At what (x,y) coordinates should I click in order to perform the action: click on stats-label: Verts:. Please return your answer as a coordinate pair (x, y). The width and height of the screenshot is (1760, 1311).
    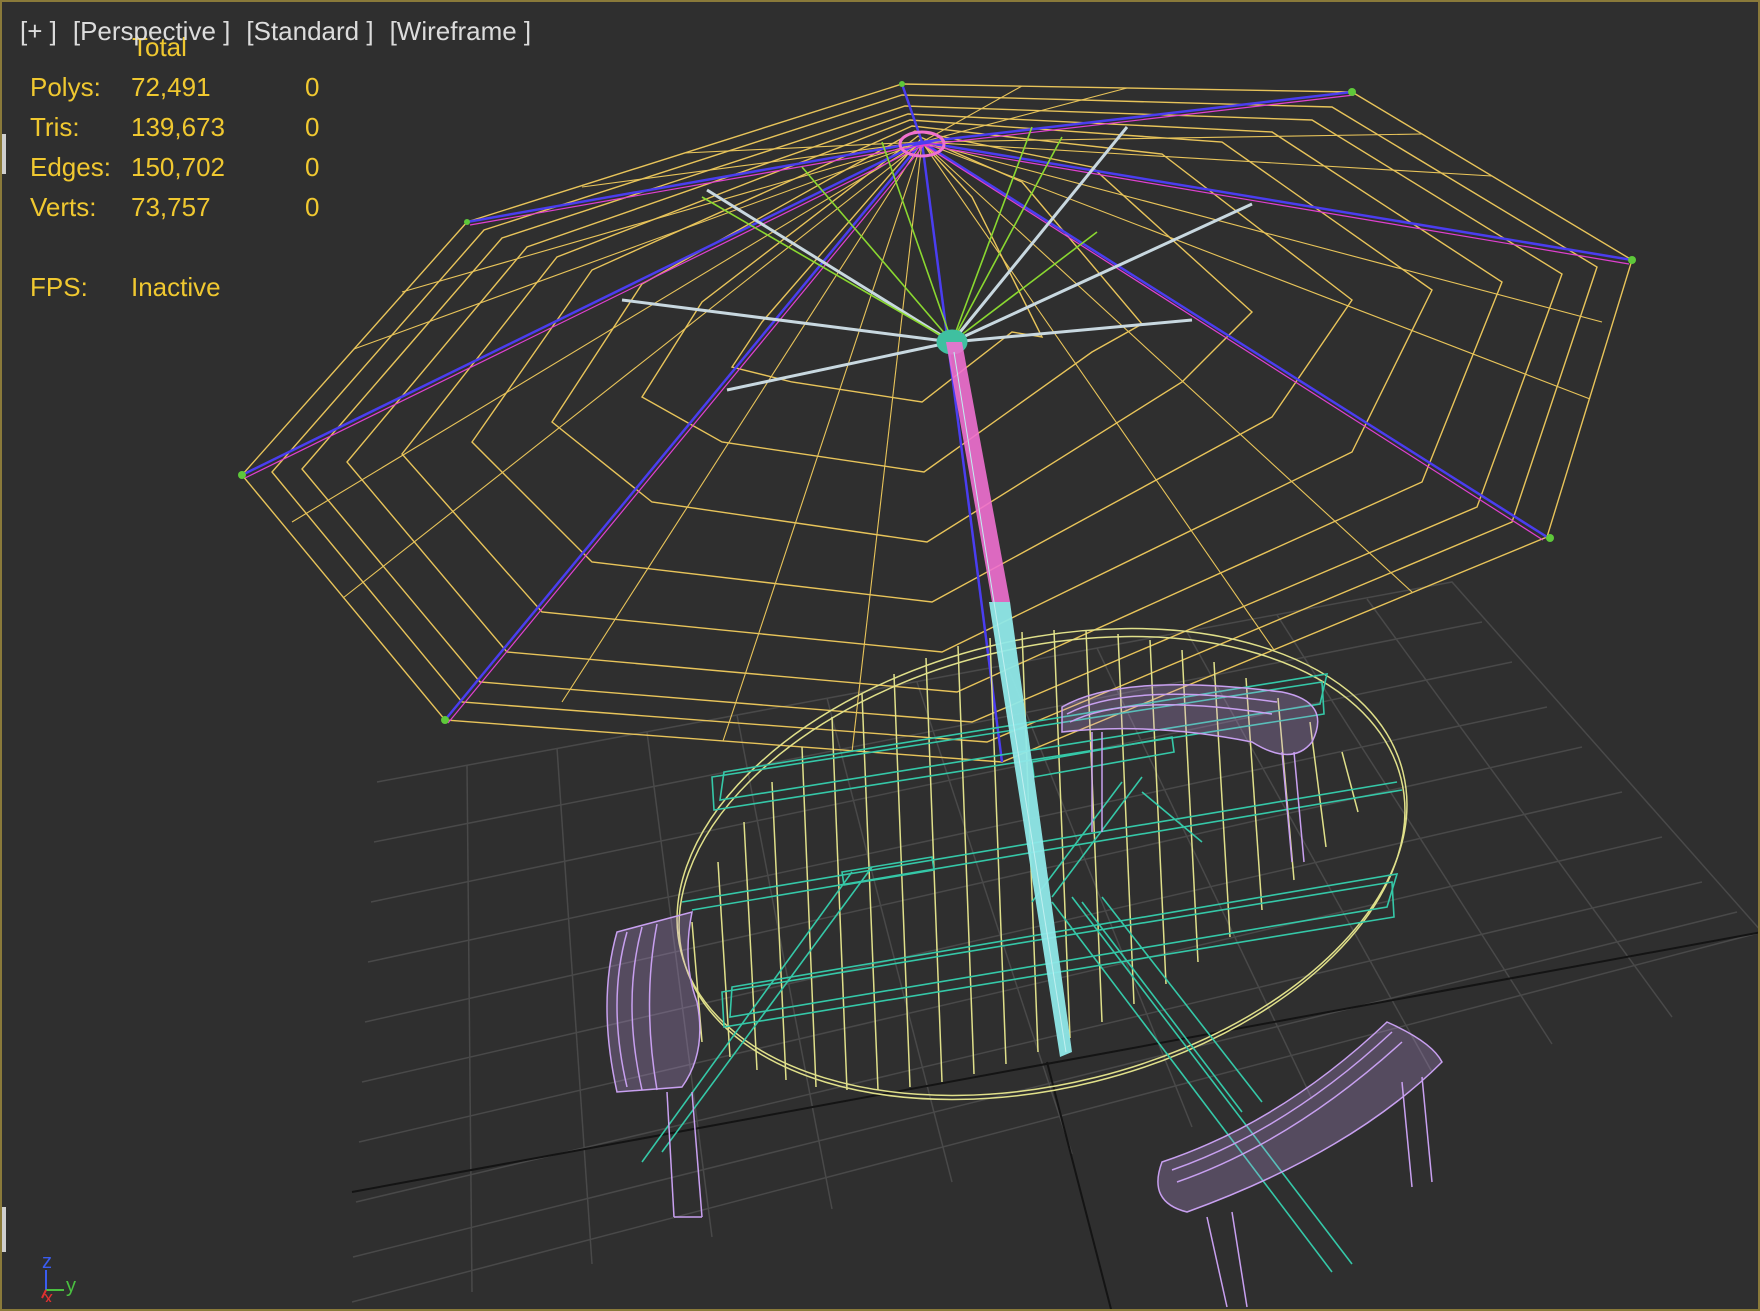
    Looking at the image, I should click on (63, 207).